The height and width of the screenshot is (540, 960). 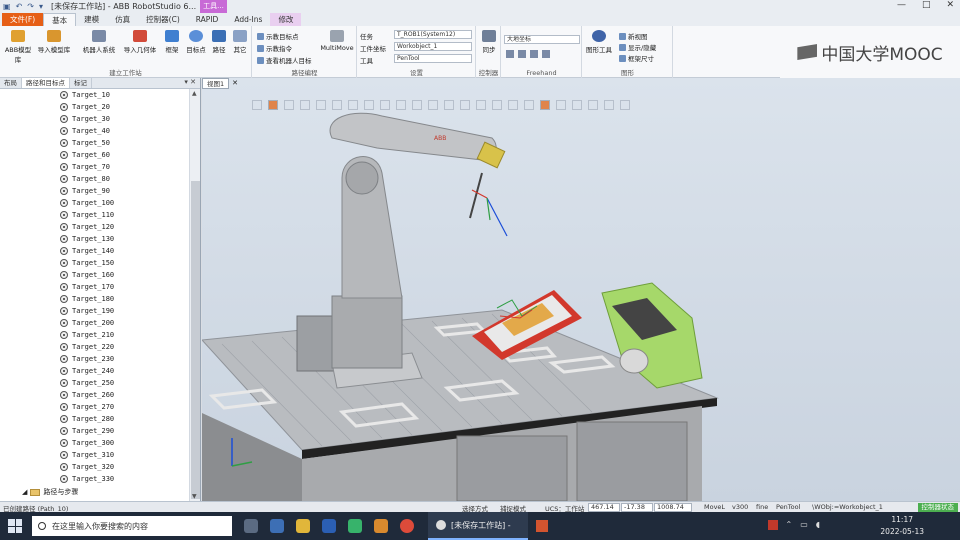 I want to click on target-item: Target_320, so click(x=87, y=467).